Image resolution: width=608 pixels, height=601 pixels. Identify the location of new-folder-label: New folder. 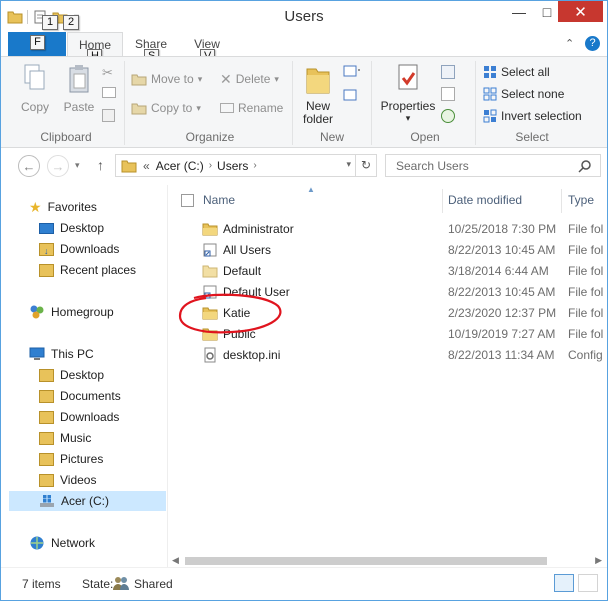
(318, 112).